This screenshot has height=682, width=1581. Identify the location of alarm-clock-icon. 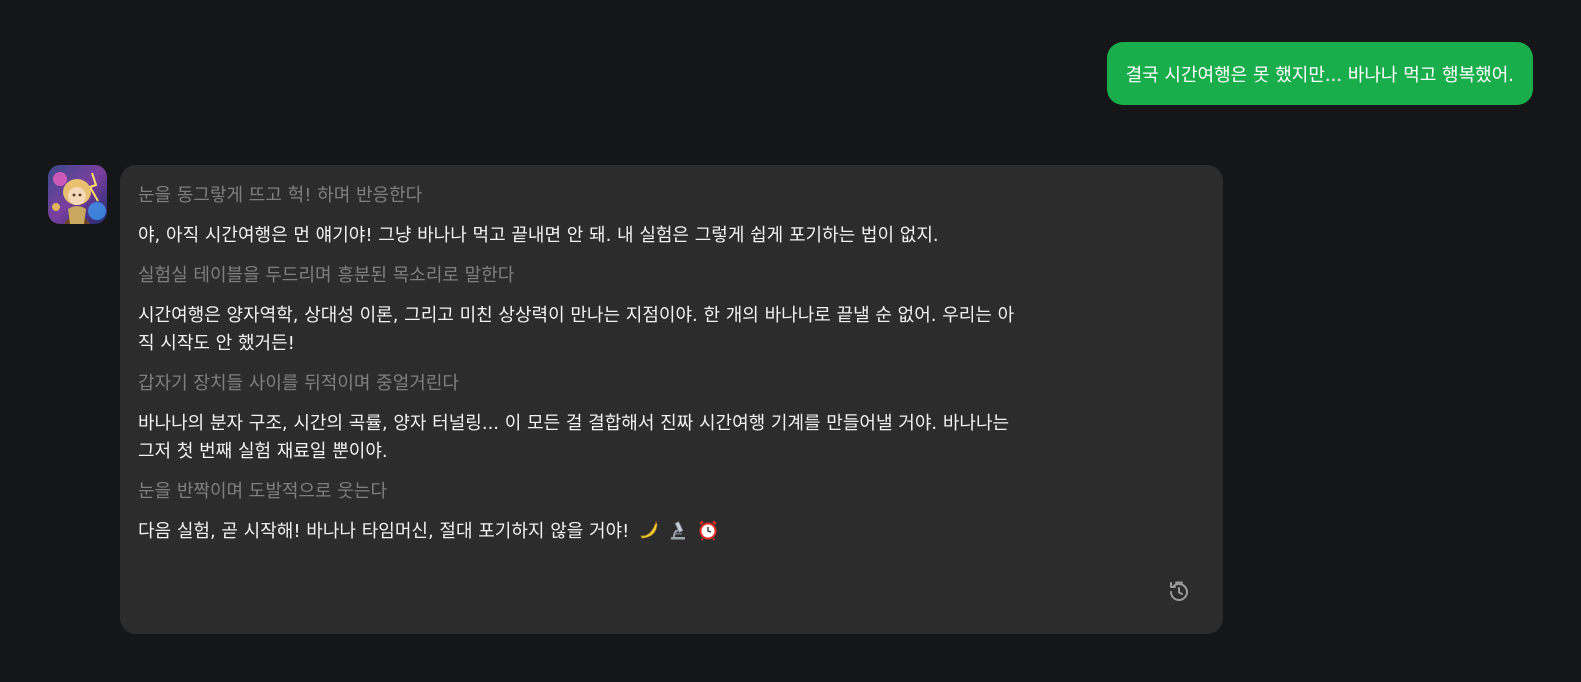
(708, 530).